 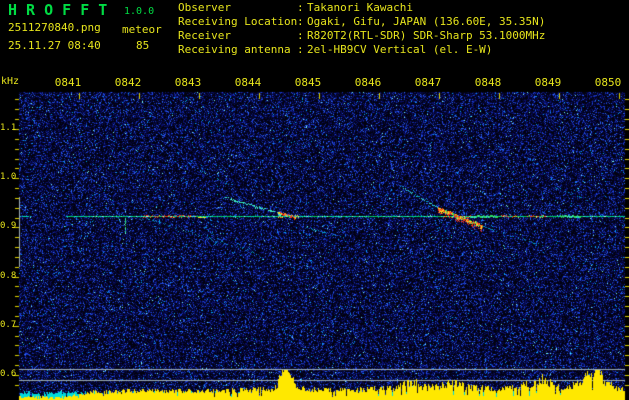 What do you see at coordinates (426, 21) in the screenshot?
I see `info-row-value: Ogaki, Gifu, JAPAN (136.60E, 35.35N)` at bounding box center [426, 21].